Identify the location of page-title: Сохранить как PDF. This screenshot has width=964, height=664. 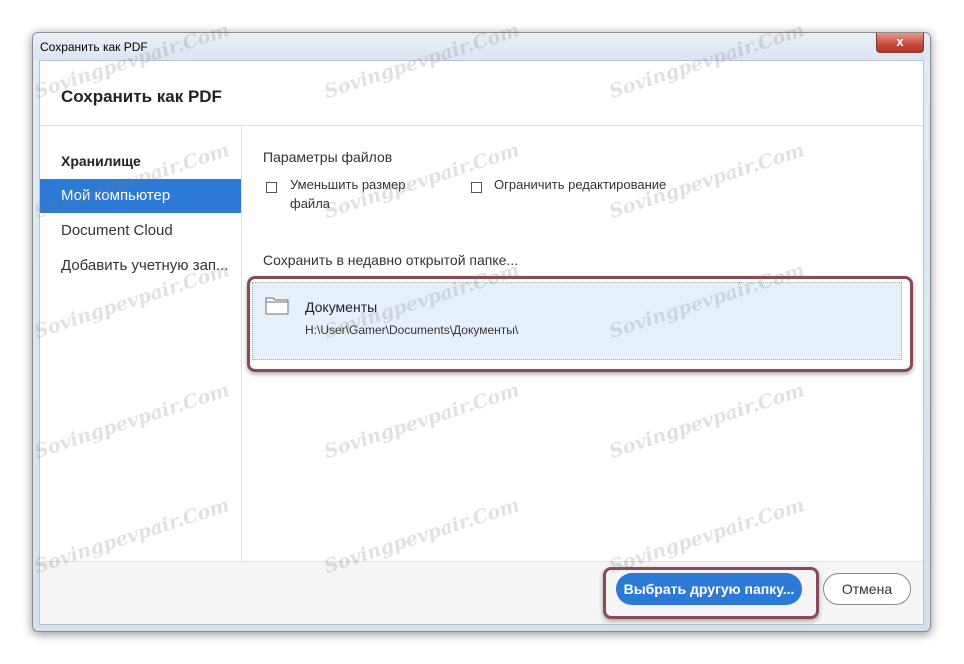
(141, 96).